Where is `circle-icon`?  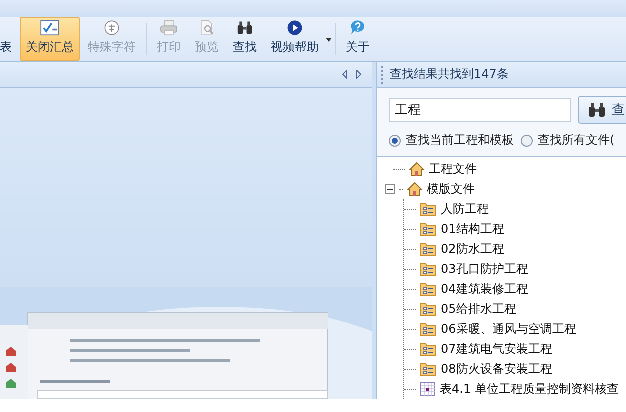 circle-icon is located at coordinates (112, 28).